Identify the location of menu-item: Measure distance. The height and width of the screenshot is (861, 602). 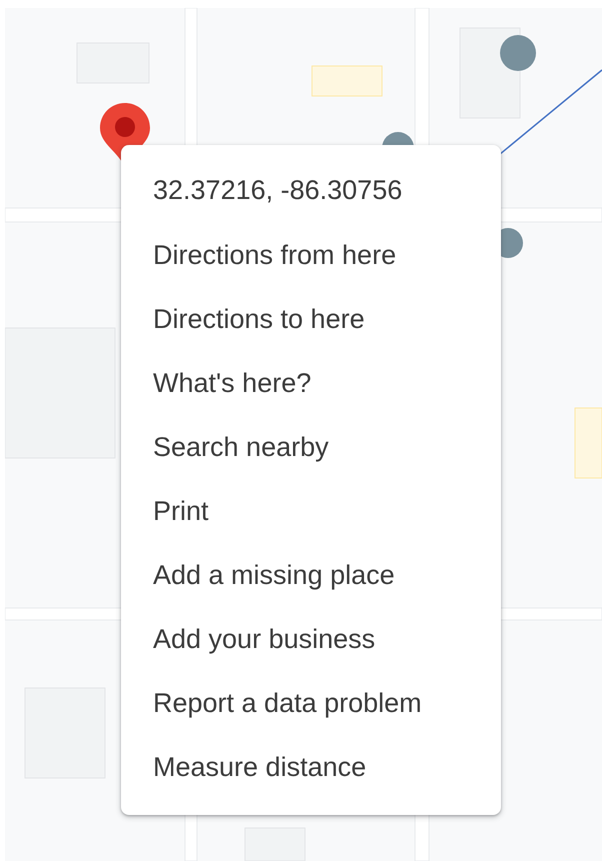
(311, 767).